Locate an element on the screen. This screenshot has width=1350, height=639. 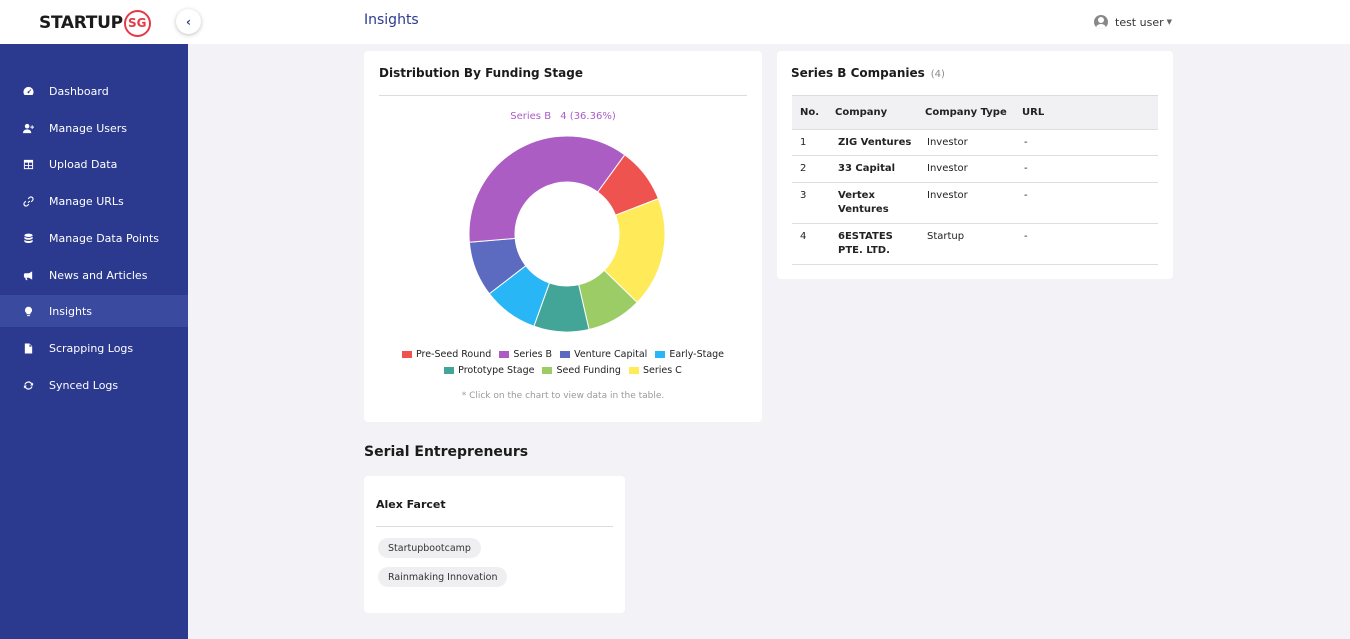
database-icon is located at coordinates (28, 238).